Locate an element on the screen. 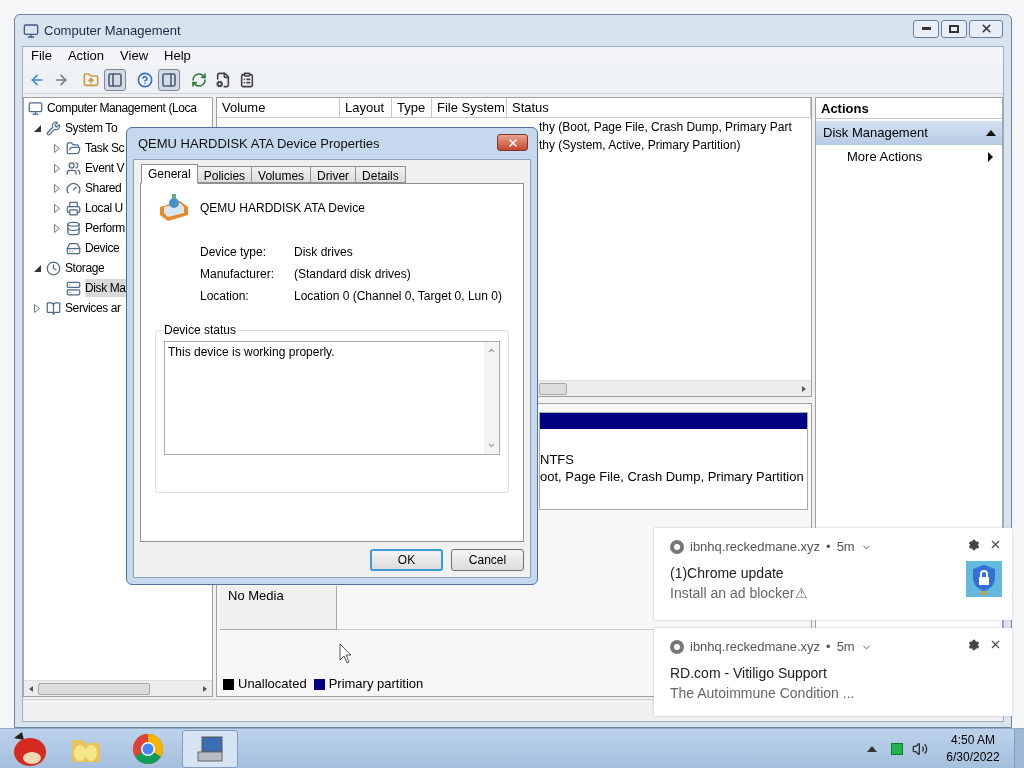 The image size is (1024, 768). legend-label: Unallocated is located at coordinates (272, 684).